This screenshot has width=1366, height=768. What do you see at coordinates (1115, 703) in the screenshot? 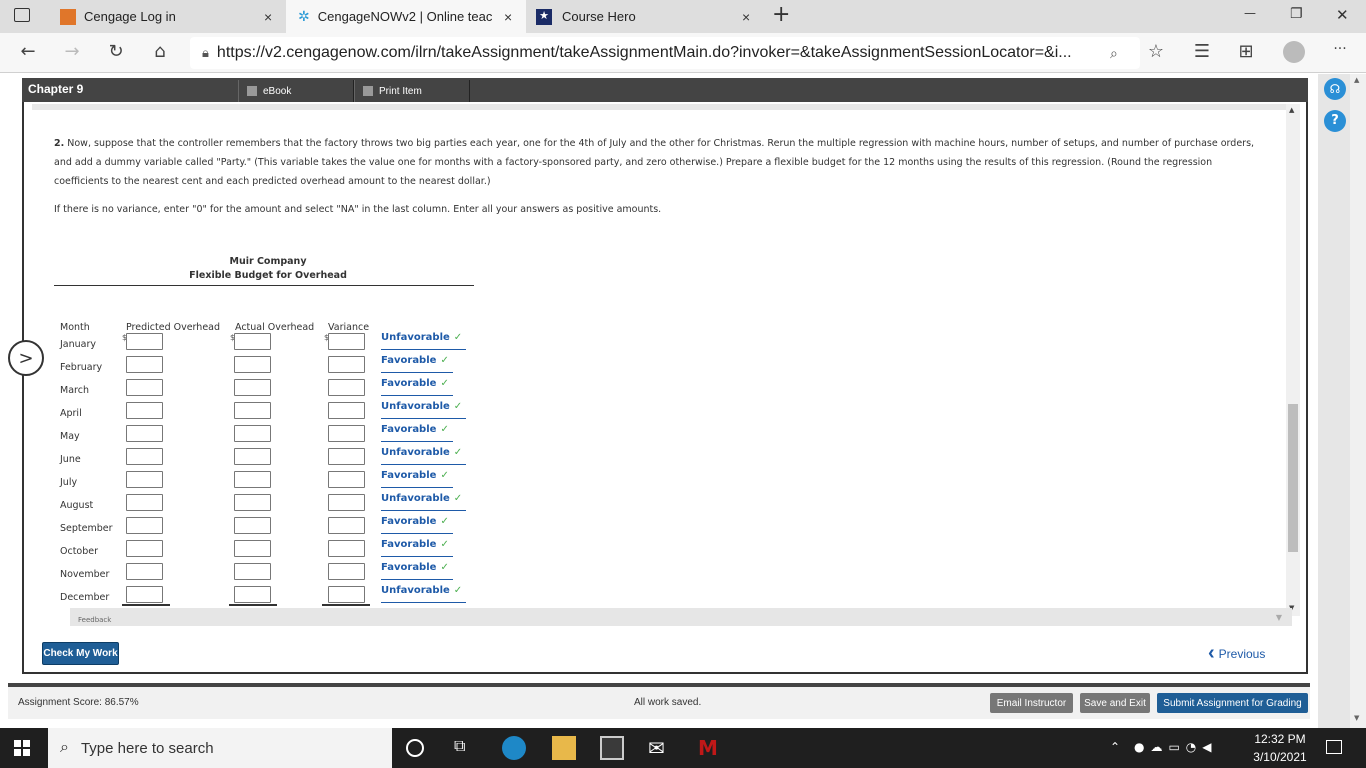
I see `save-and-exit-button: Save and Exit` at bounding box center [1115, 703].